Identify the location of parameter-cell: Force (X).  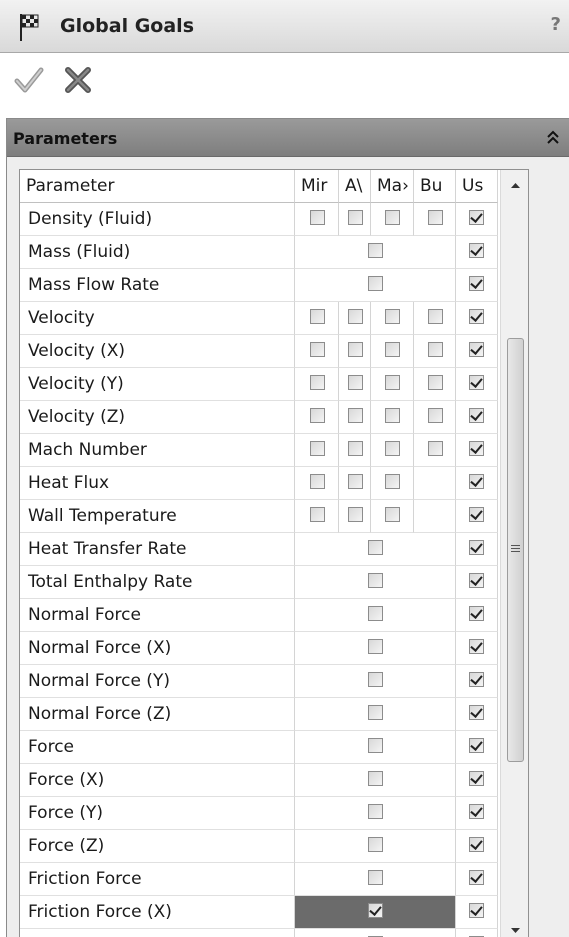
(157, 780).